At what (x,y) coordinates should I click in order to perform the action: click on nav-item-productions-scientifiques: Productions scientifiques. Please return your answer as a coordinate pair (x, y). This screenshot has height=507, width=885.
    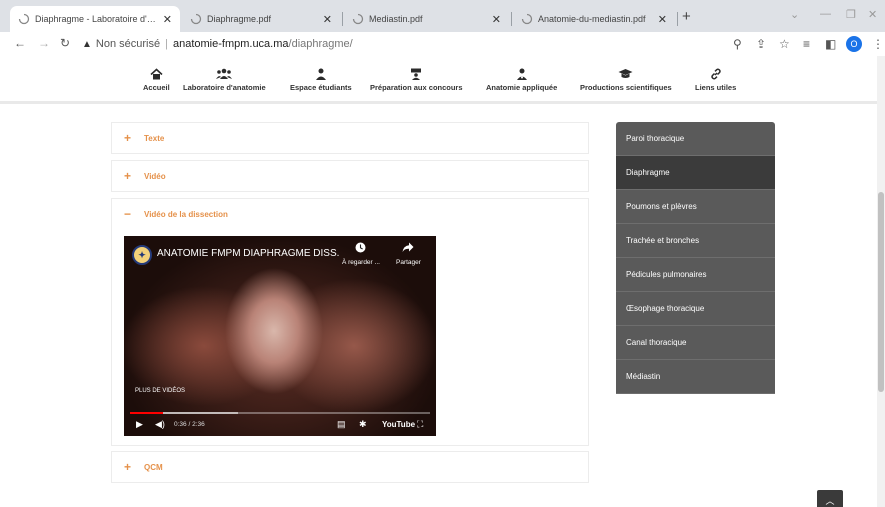
    Looking at the image, I should click on (626, 80).